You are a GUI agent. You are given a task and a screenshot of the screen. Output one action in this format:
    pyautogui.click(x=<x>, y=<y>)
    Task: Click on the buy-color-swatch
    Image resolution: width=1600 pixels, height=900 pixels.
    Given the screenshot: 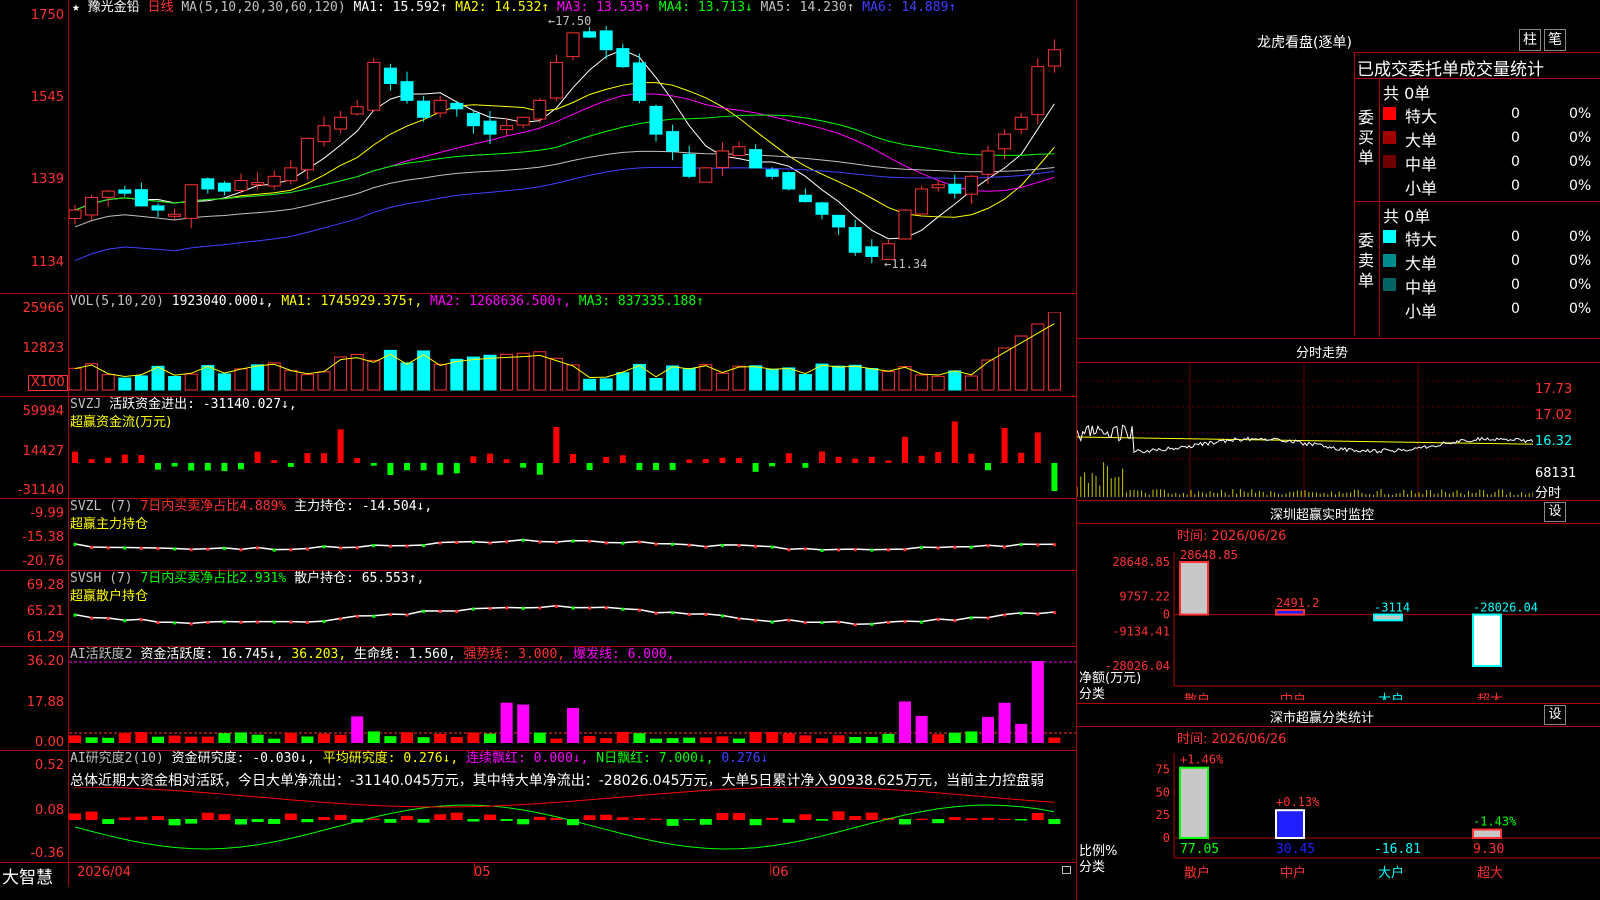 What is the action you would take?
    pyautogui.click(x=1389, y=113)
    